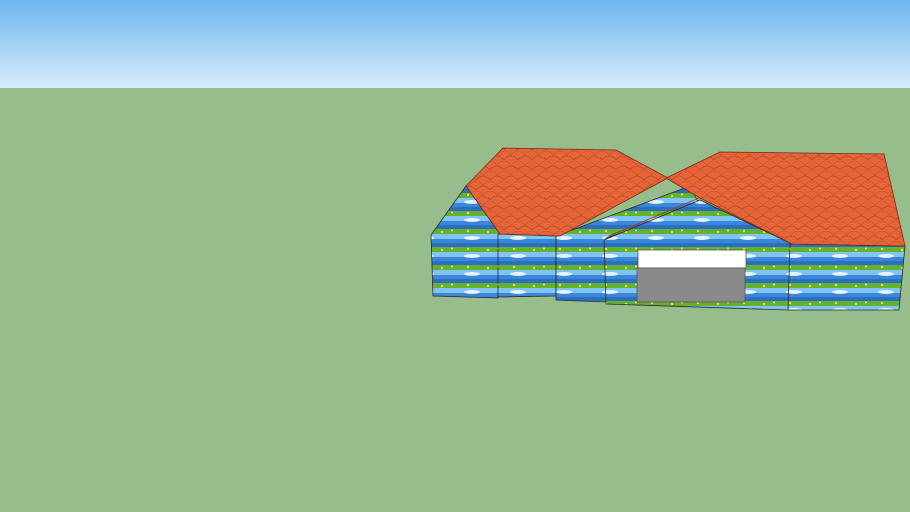 This screenshot has width=910, height=512. What do you see at coordinates (527, 265) in the screenshot?
I see `wall-left-side` at bounding box center [527, 265].